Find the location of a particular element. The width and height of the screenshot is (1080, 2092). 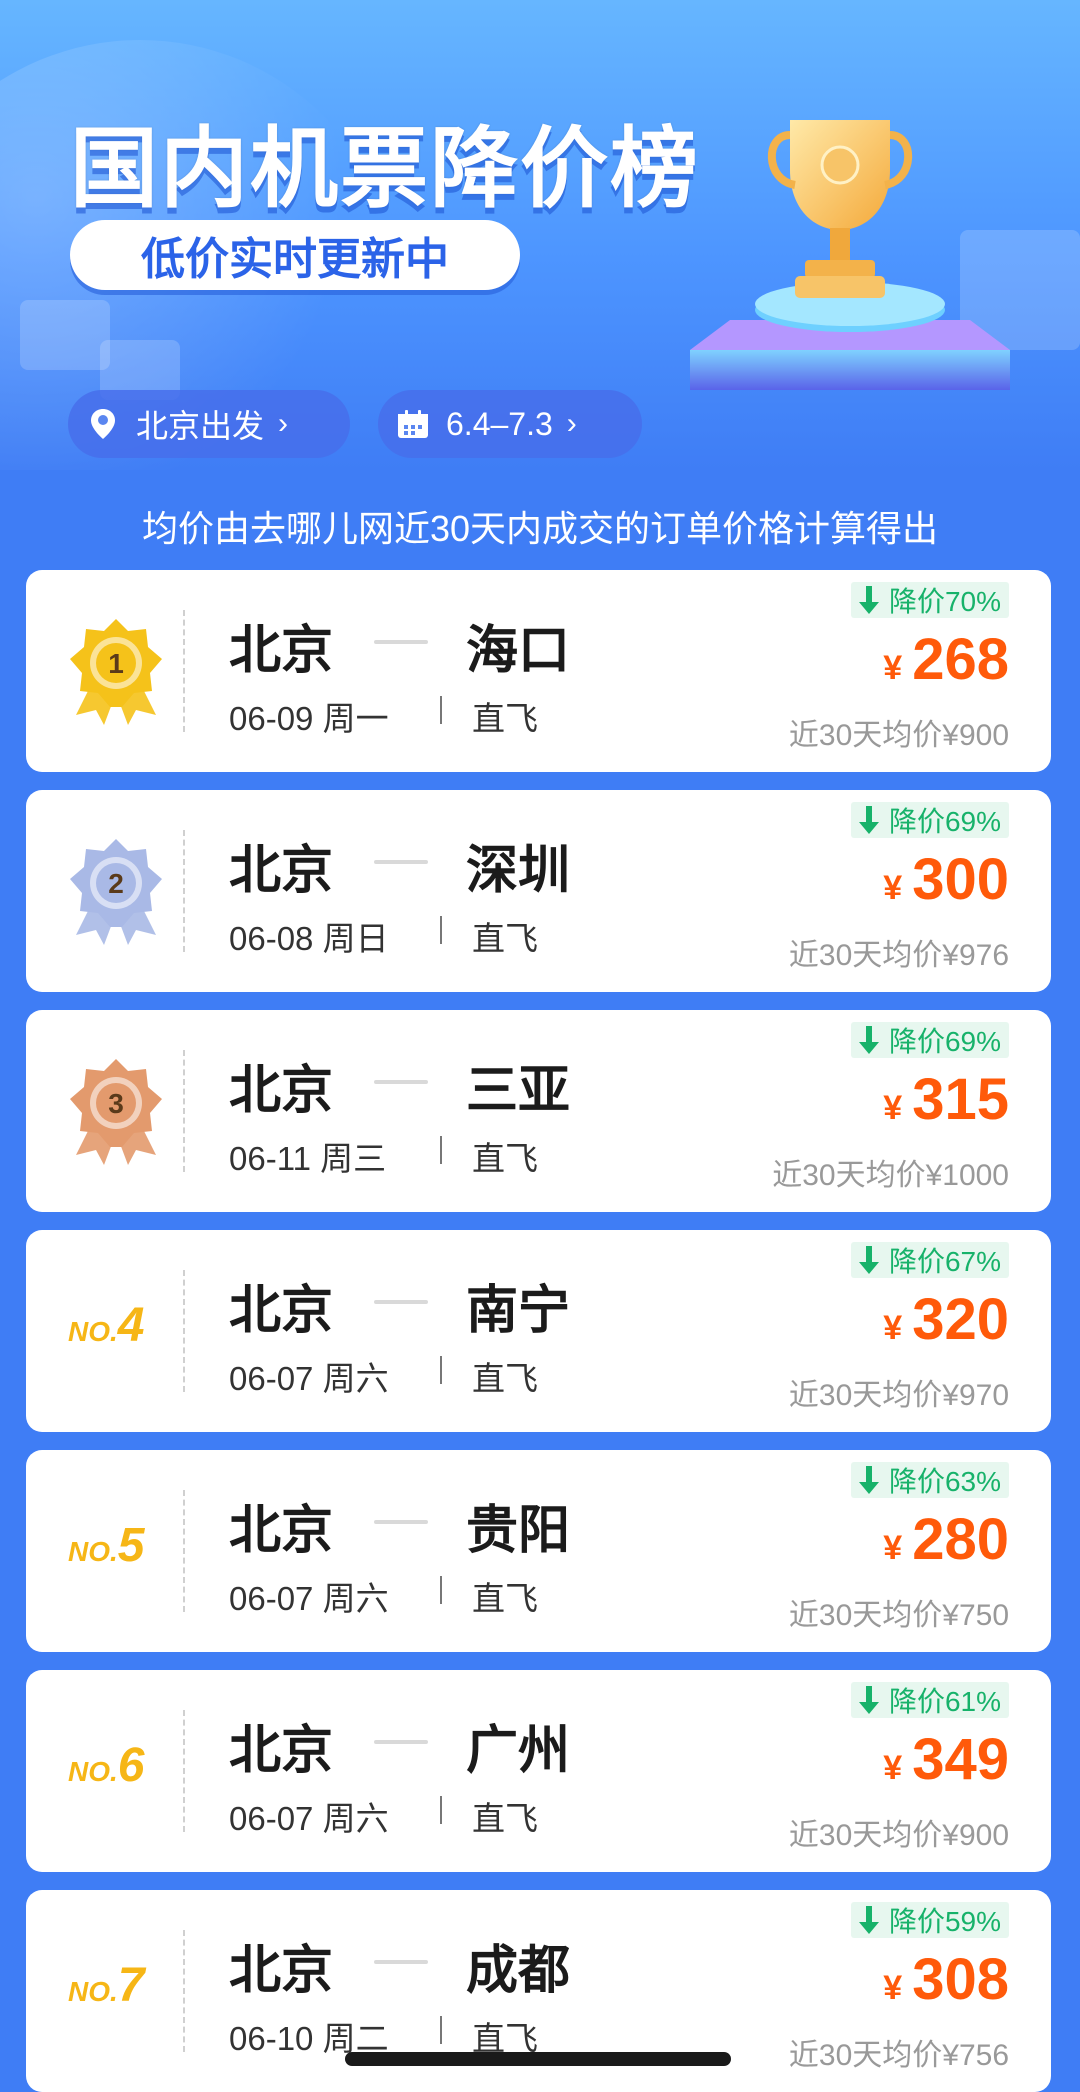

departure-city-selector: 北京出发 › is located at coordinates (209, 424).